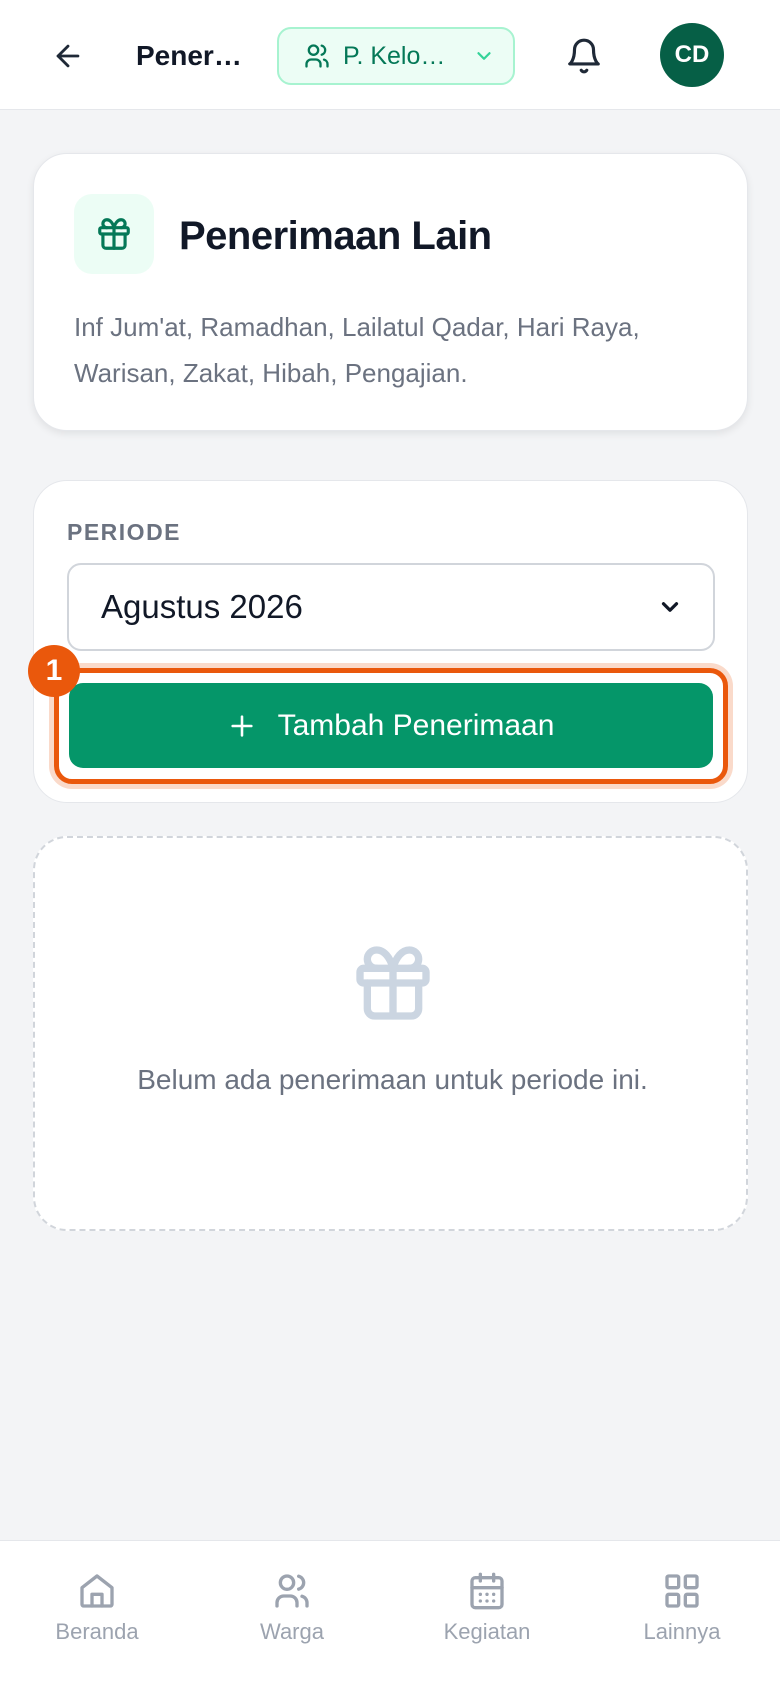 The width and height of the screenshot is (780, 1688). Describe the element at coordinates (487, 1591) in the screenshot. I see `calendar-icon` at that location.